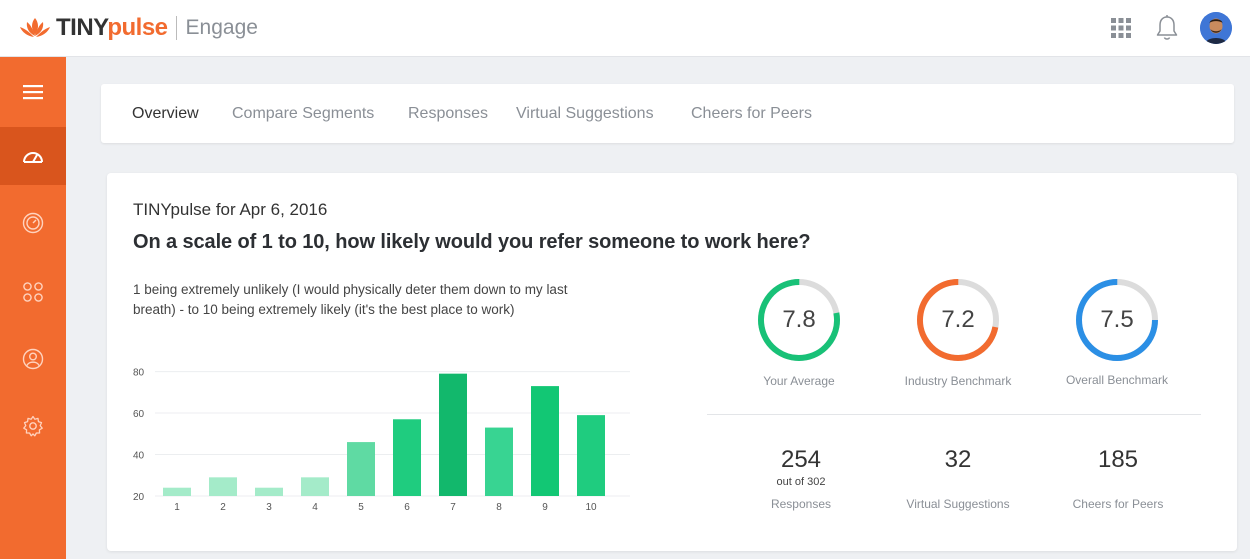 The width and height of the screenshot is (1250, 559). I want to click on gauge-label: Your Average, so click(799, 381).